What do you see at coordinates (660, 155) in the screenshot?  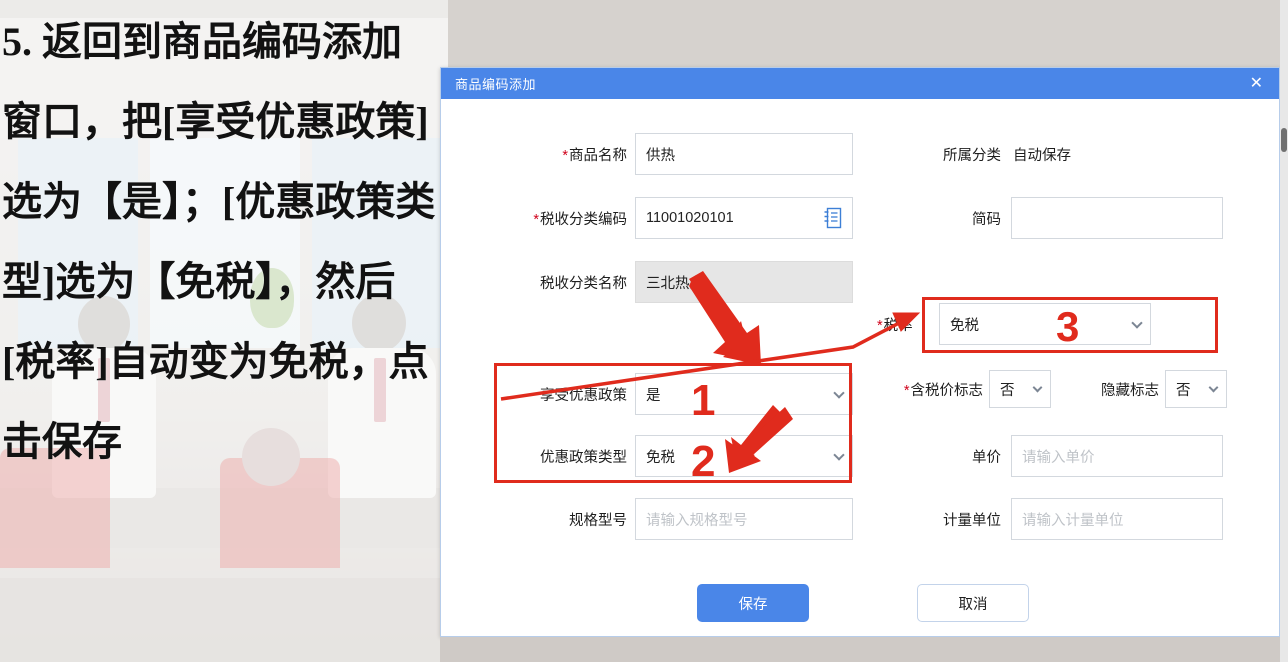 I see `goods-name-value: 供热` at bounding box center [660, 155].